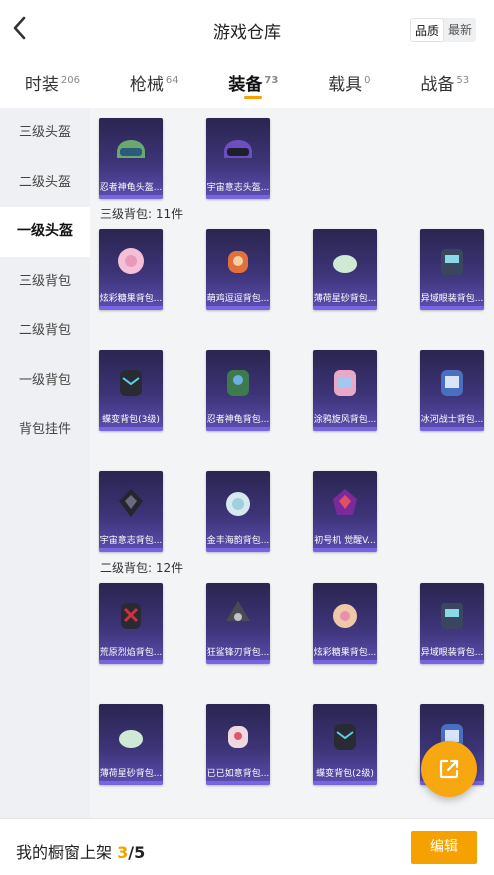  I want to click on tab-supplies: 战备 53, so click(444, 83).